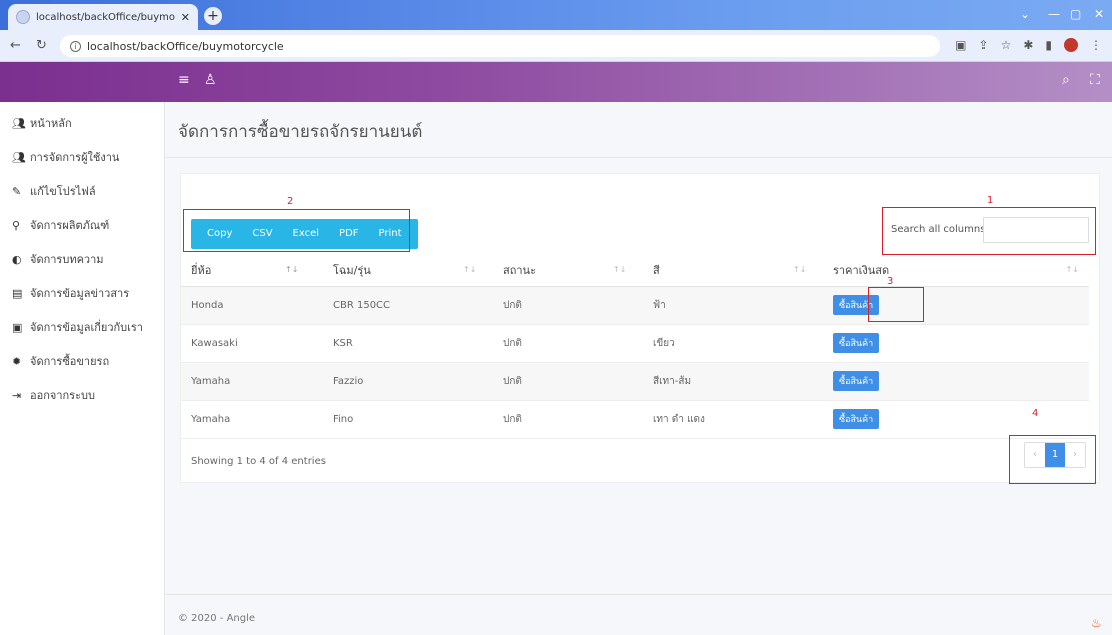 The height and width of the screenshot is (635, 1112). Describe the element at coordinates (217, 618) in the screenshot. I see `footer-copyright: © 2020 - Angle` at that location.